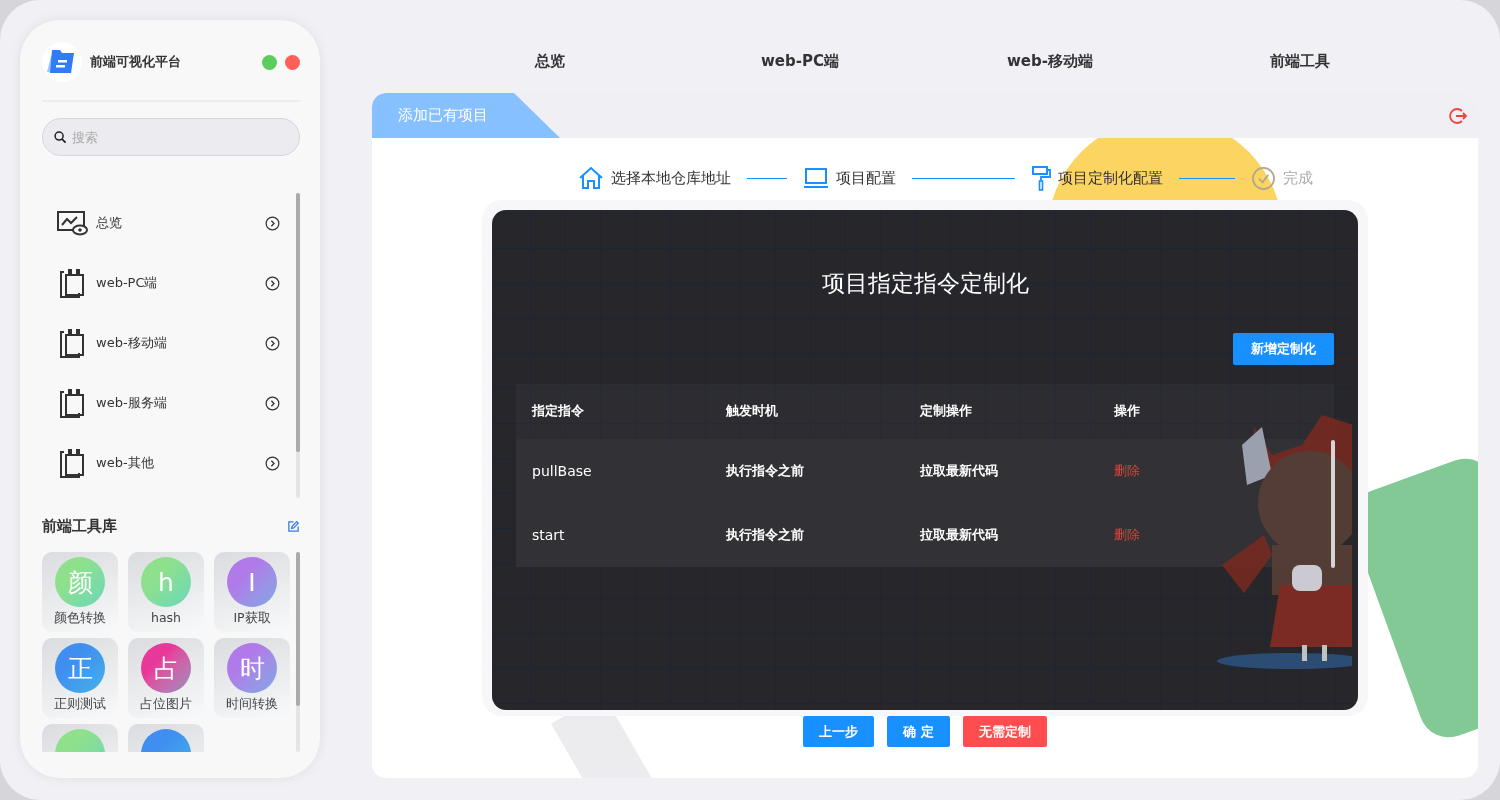 The width and height of the screenshot is (1500, 800). What do you see at coordinates (1458, 115) in the screenshot?
I see `exit-icon` at bounding box center [1458, 115].